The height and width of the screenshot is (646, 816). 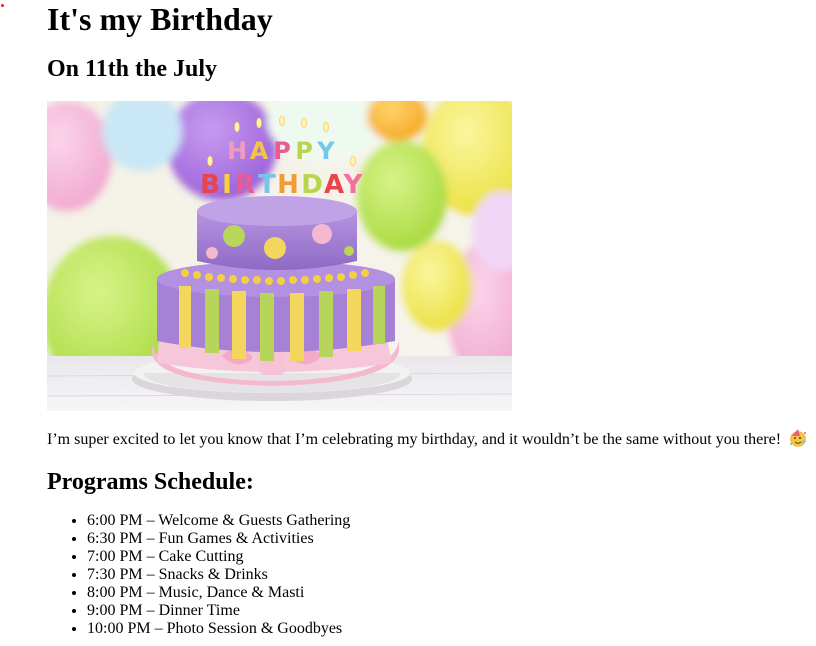 I want to click on party-face-emoji-icon, so click(x=798, y=438).